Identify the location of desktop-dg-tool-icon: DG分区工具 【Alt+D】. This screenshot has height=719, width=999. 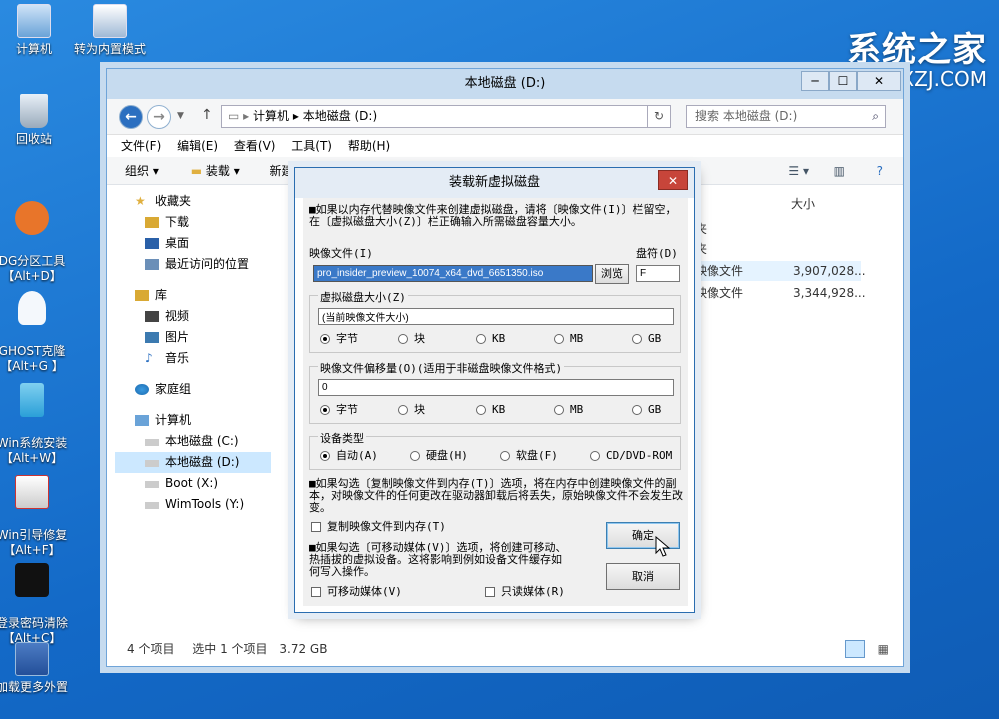
(35, 235).